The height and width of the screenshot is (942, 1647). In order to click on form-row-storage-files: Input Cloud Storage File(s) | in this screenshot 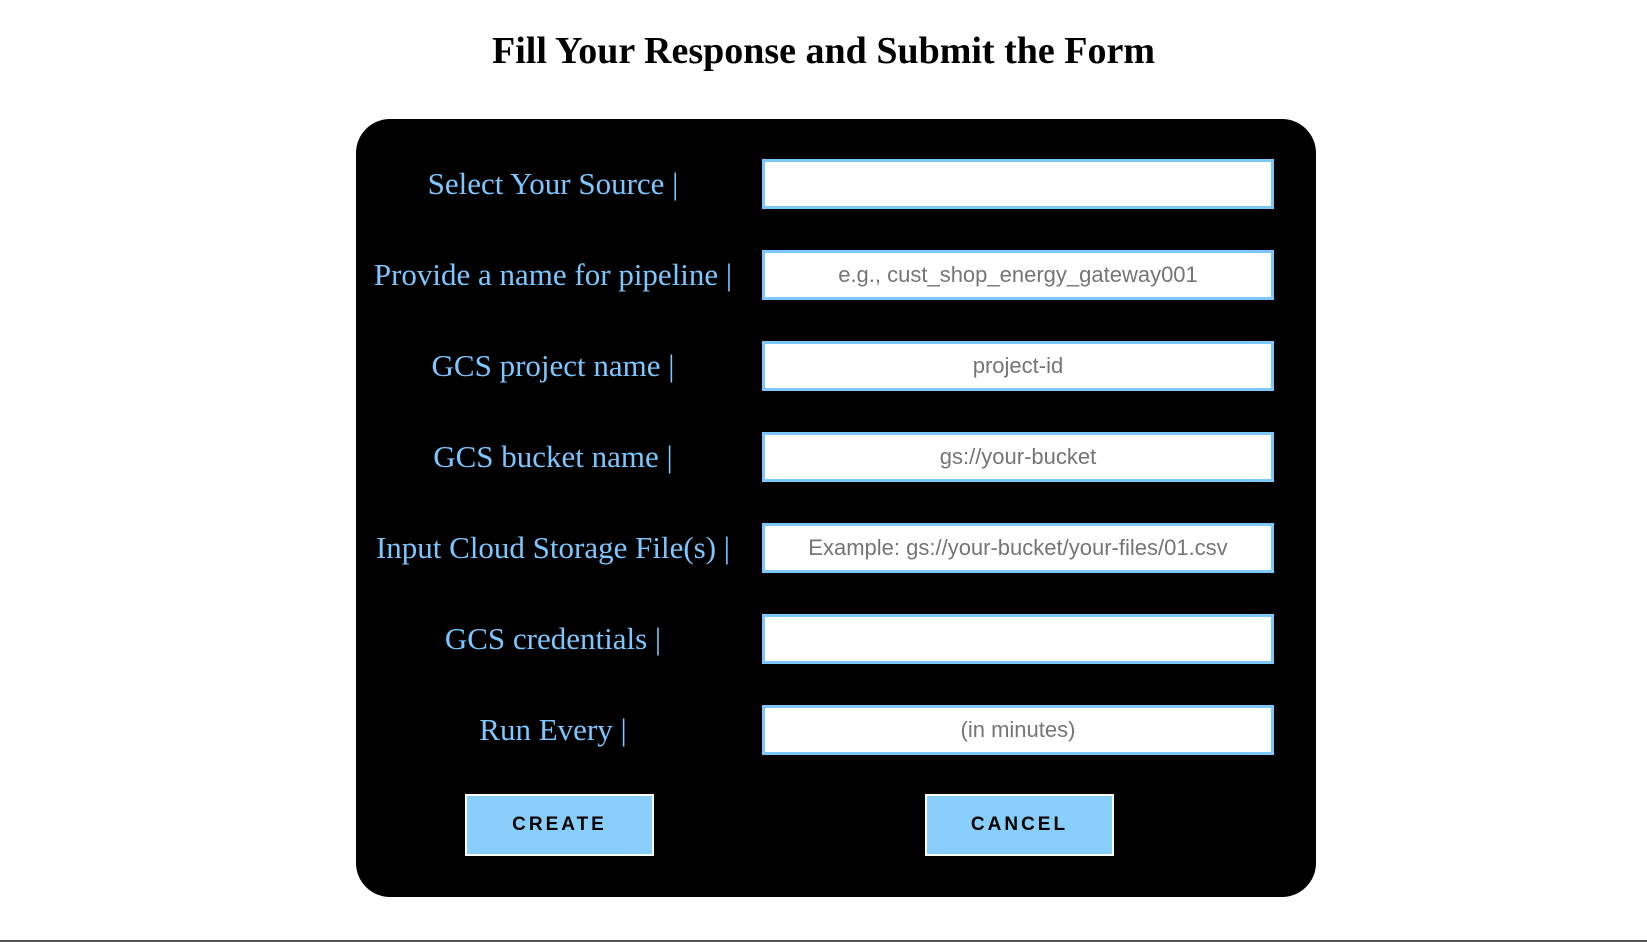, I will do `click(836, 548)`.